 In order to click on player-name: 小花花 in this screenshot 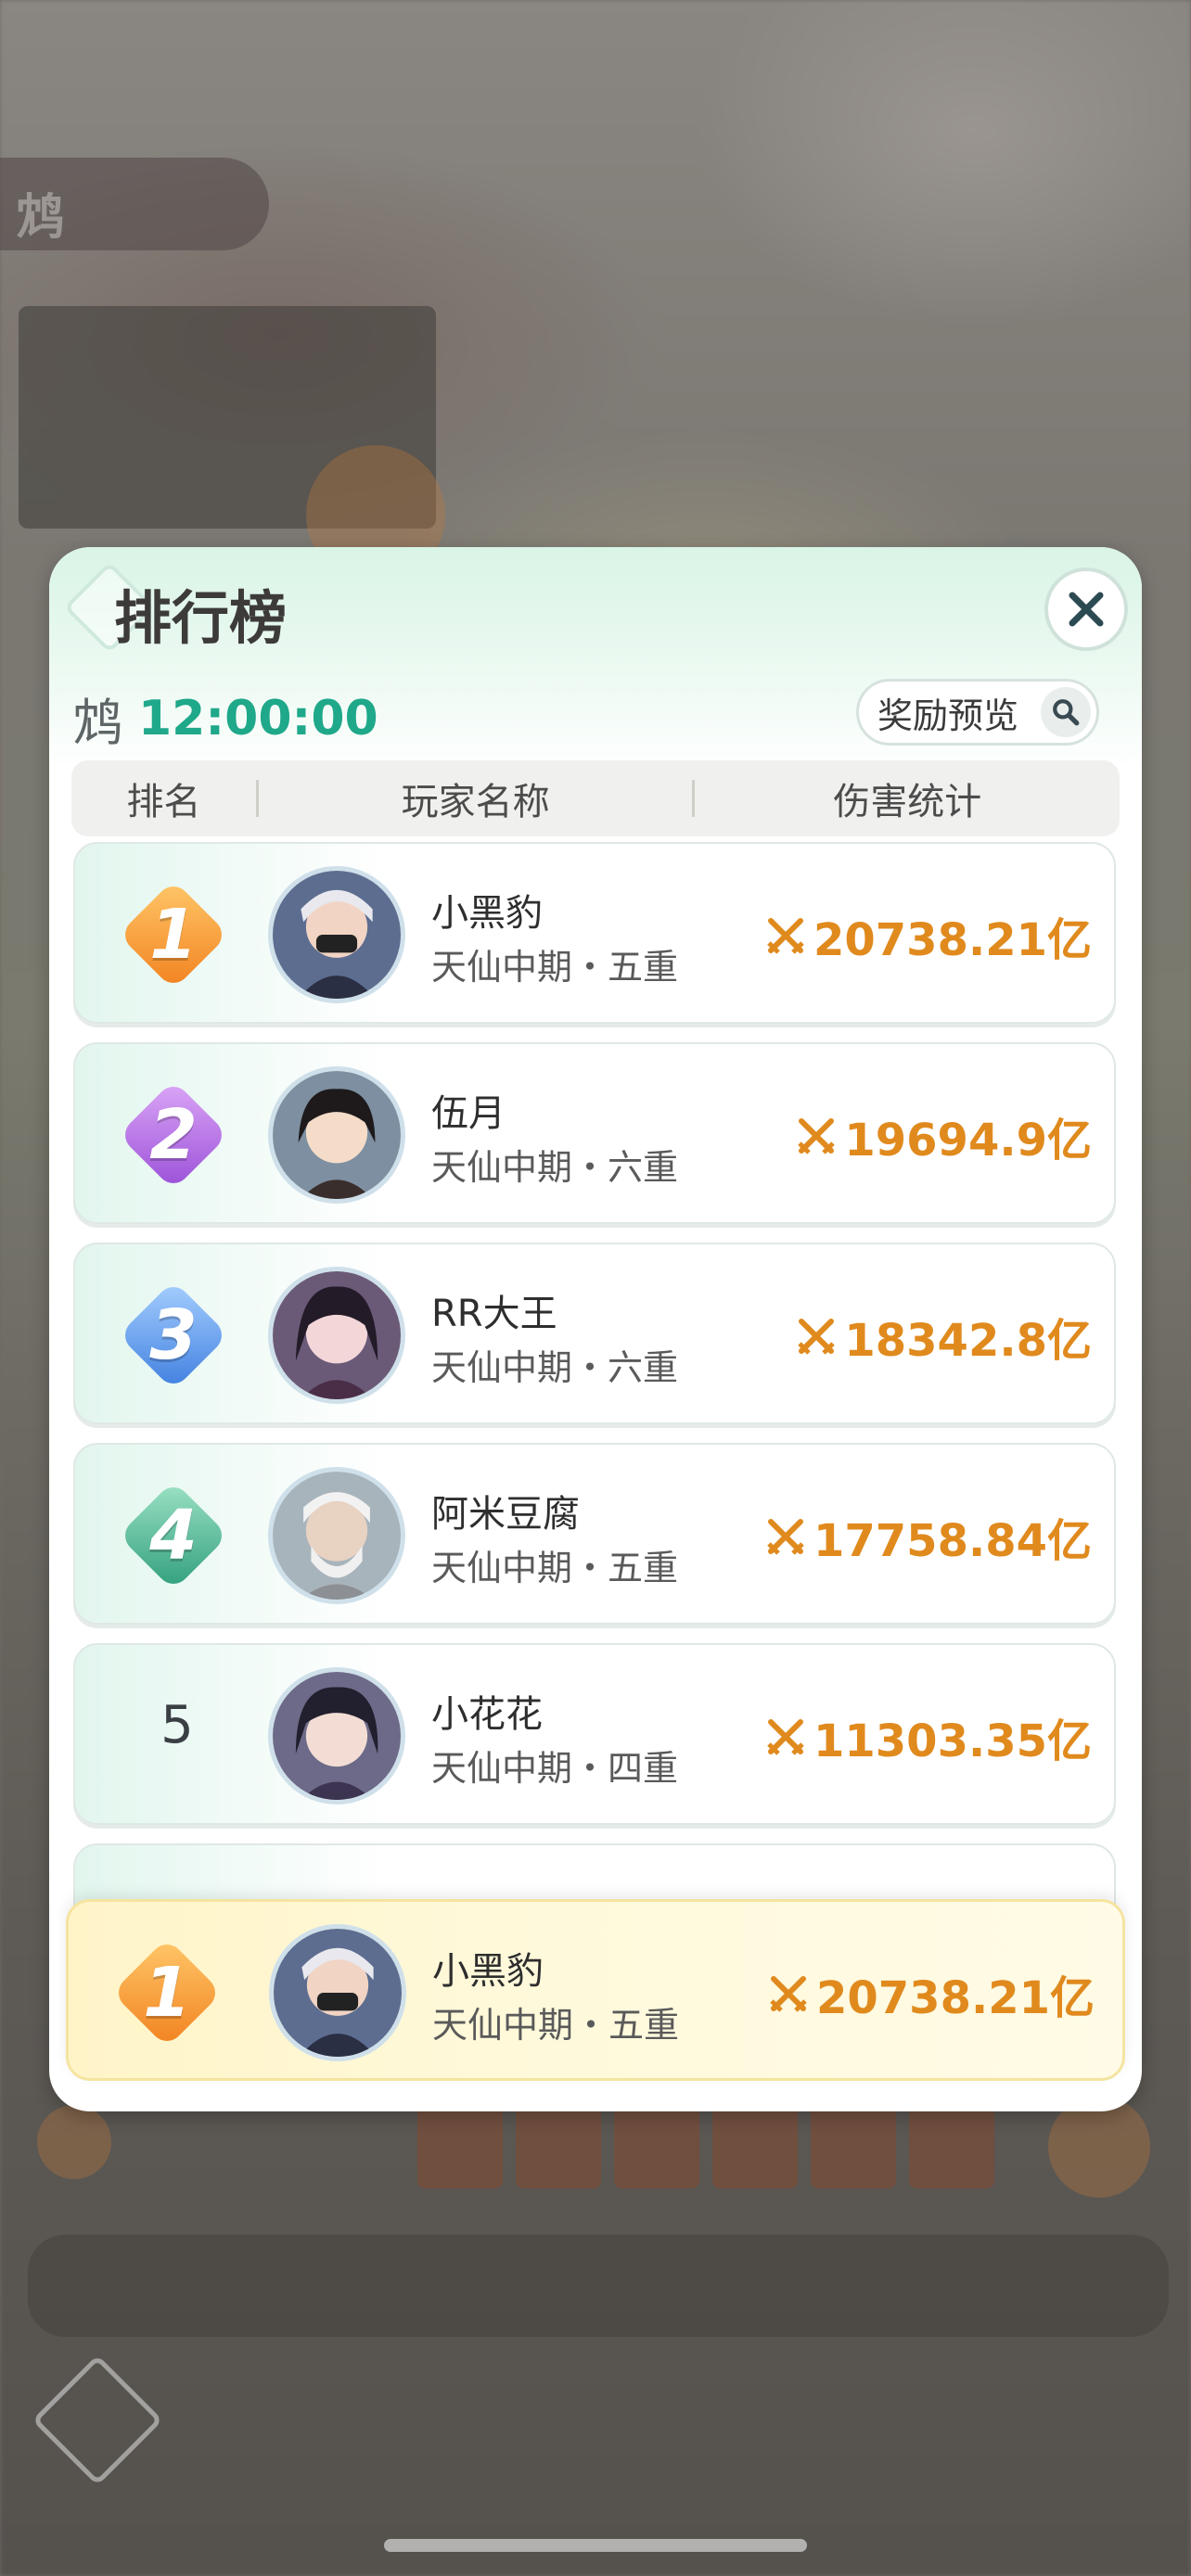, I will do `click(487, 1714)`.